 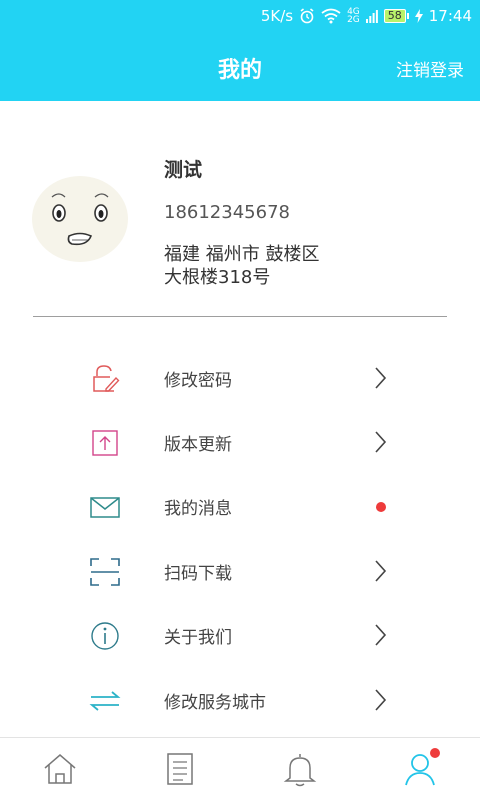 I want to click on nav-list, so click(x=180, y=769).